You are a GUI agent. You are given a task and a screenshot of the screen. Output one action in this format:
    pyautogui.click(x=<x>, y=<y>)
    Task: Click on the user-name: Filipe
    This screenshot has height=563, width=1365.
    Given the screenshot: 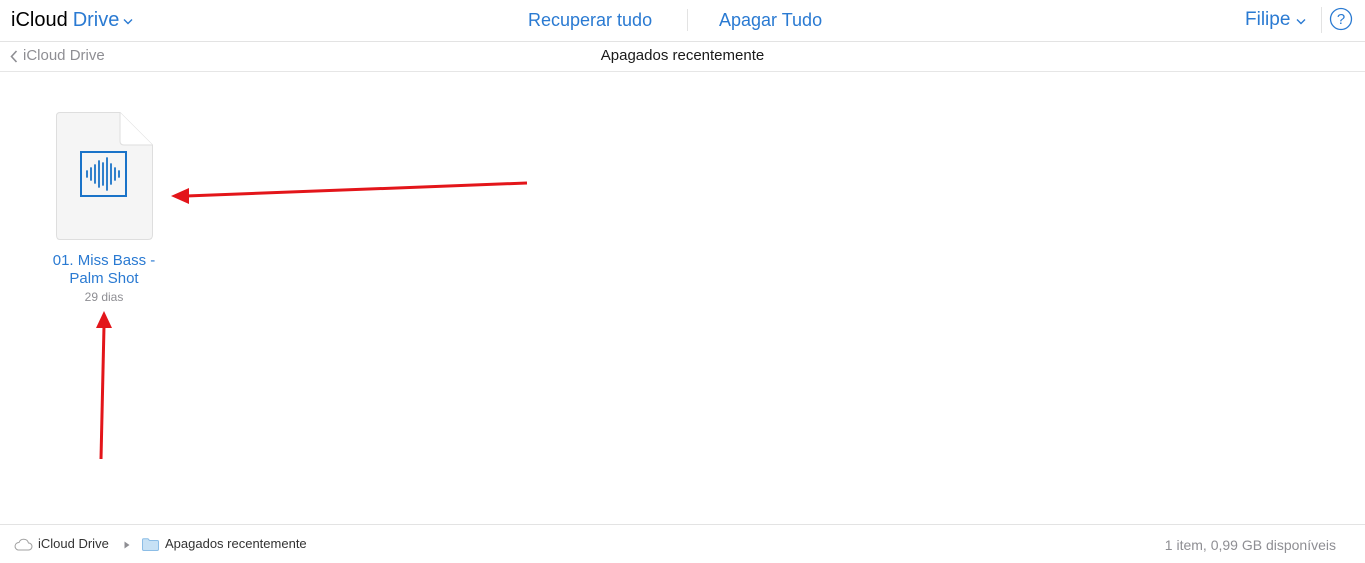 What is the action you would take?
    pyautogui.click(x=1268, y=19)
    